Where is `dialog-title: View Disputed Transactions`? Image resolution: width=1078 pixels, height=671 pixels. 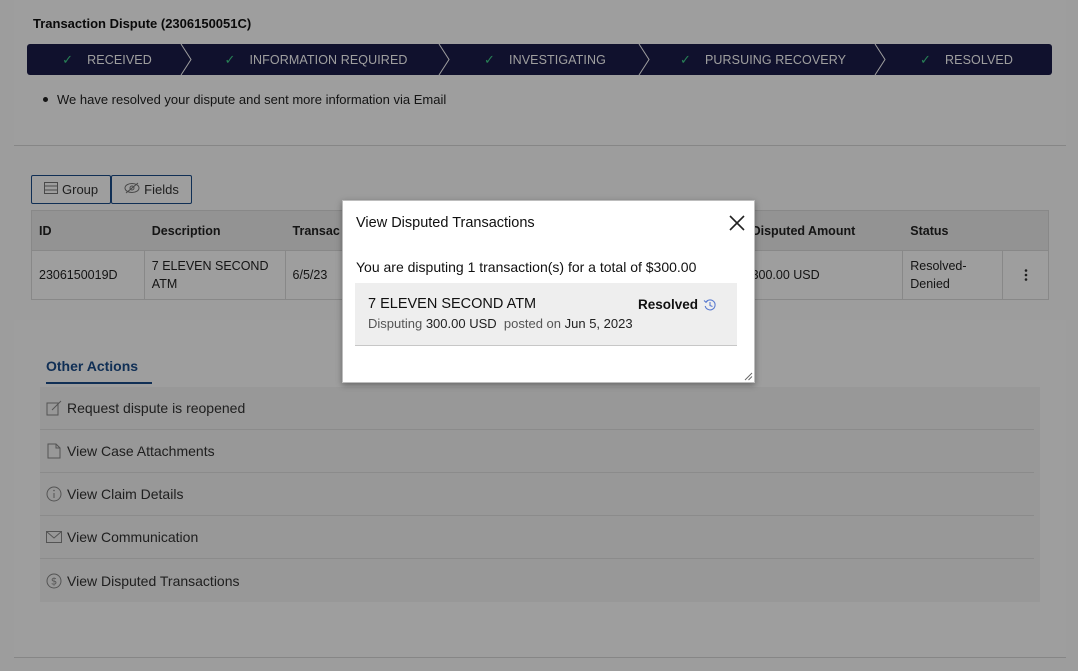 dialog-title: View Disputed Transactions is located at coordinates (445, 223).